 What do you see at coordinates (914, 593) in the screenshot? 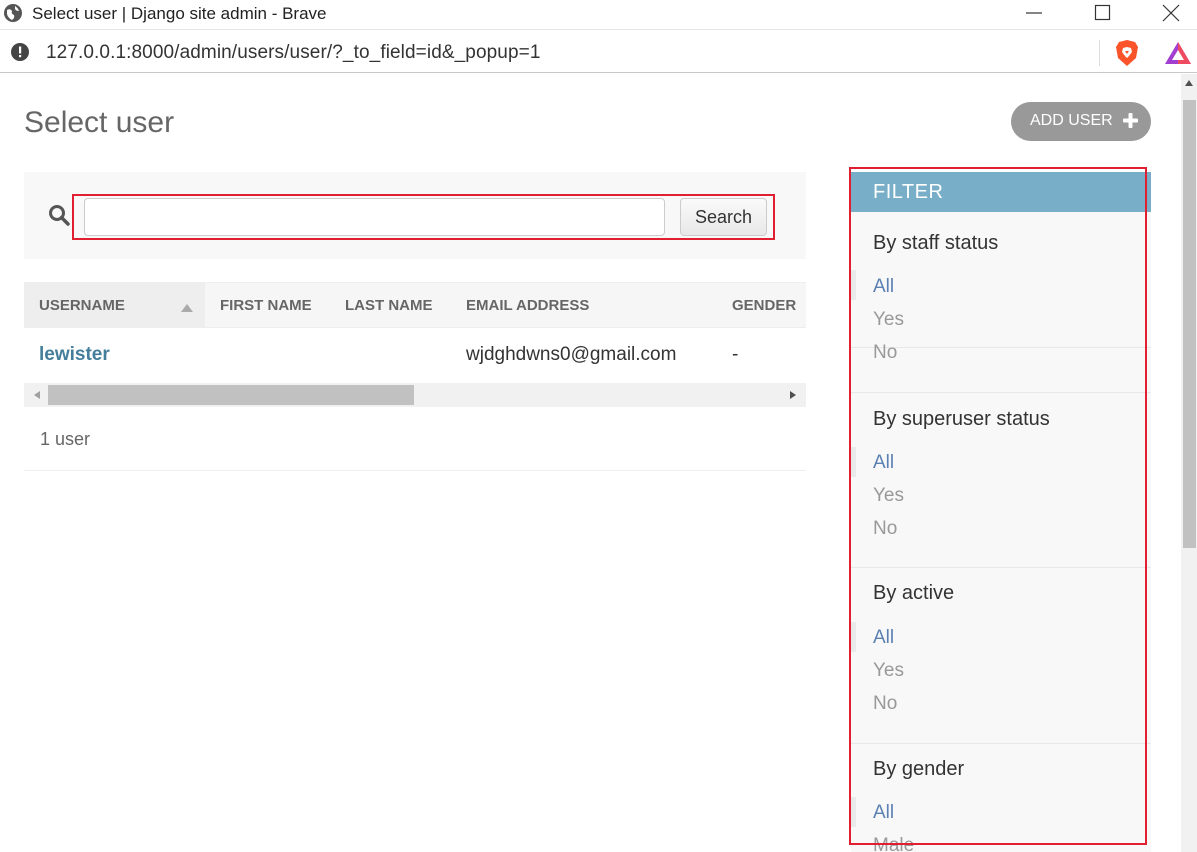
I see `filter-group-title: By active` at bounding box center [914, 593].